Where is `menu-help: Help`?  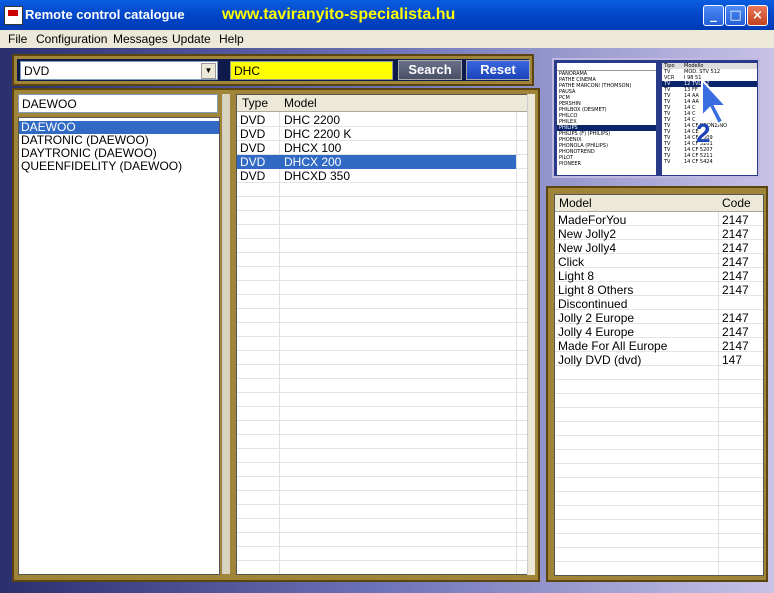 menu-help: Help is located at coordinates (231, 39).